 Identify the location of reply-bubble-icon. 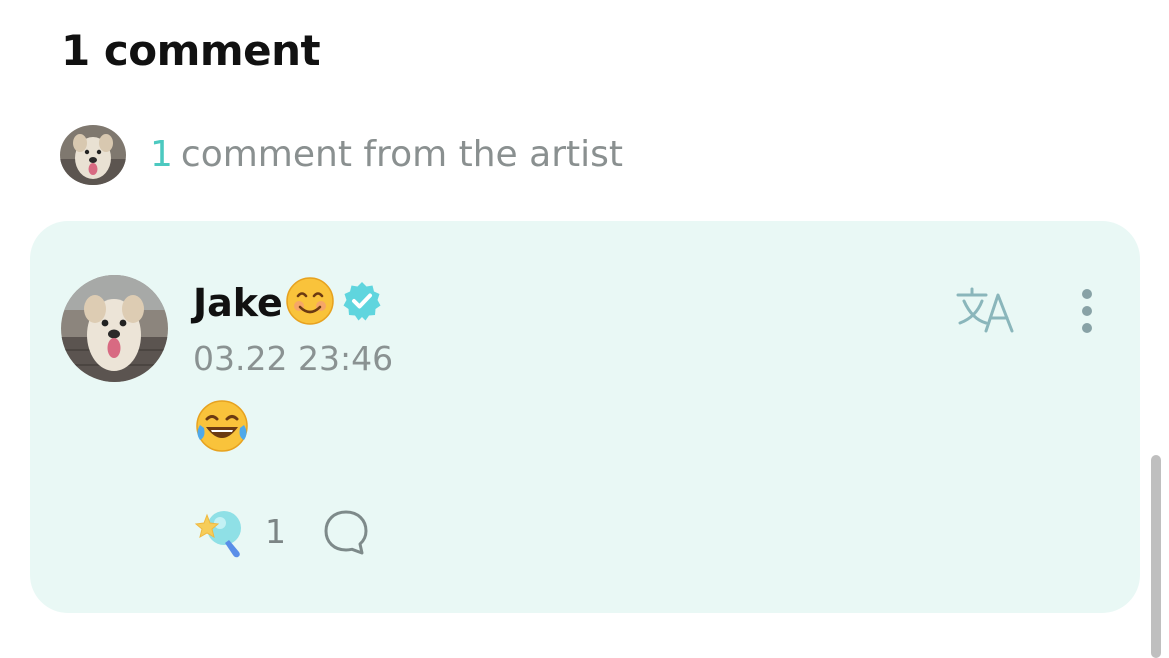
(346, 532).